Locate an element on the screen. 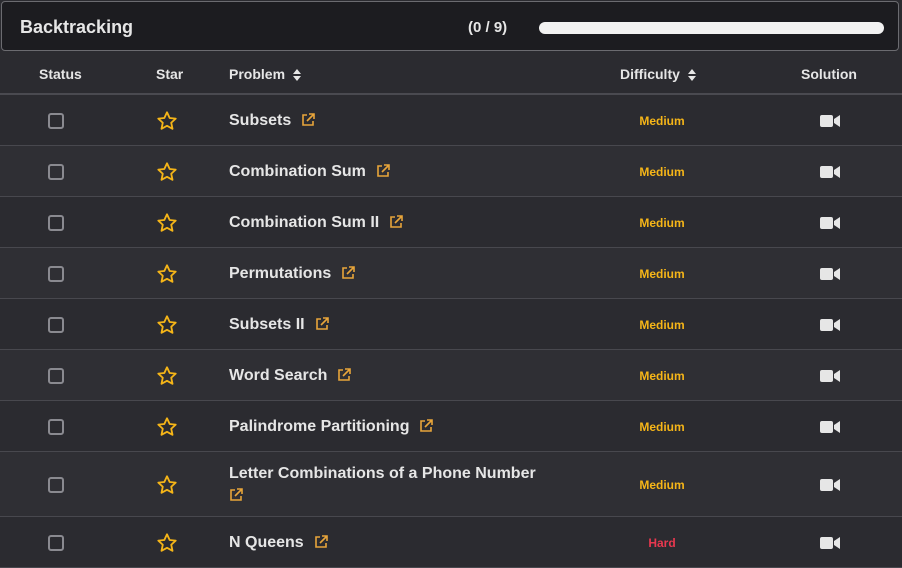 This screenshot has height=568, width=902. problem-link: N Queens is located at coordinates (278, 543).